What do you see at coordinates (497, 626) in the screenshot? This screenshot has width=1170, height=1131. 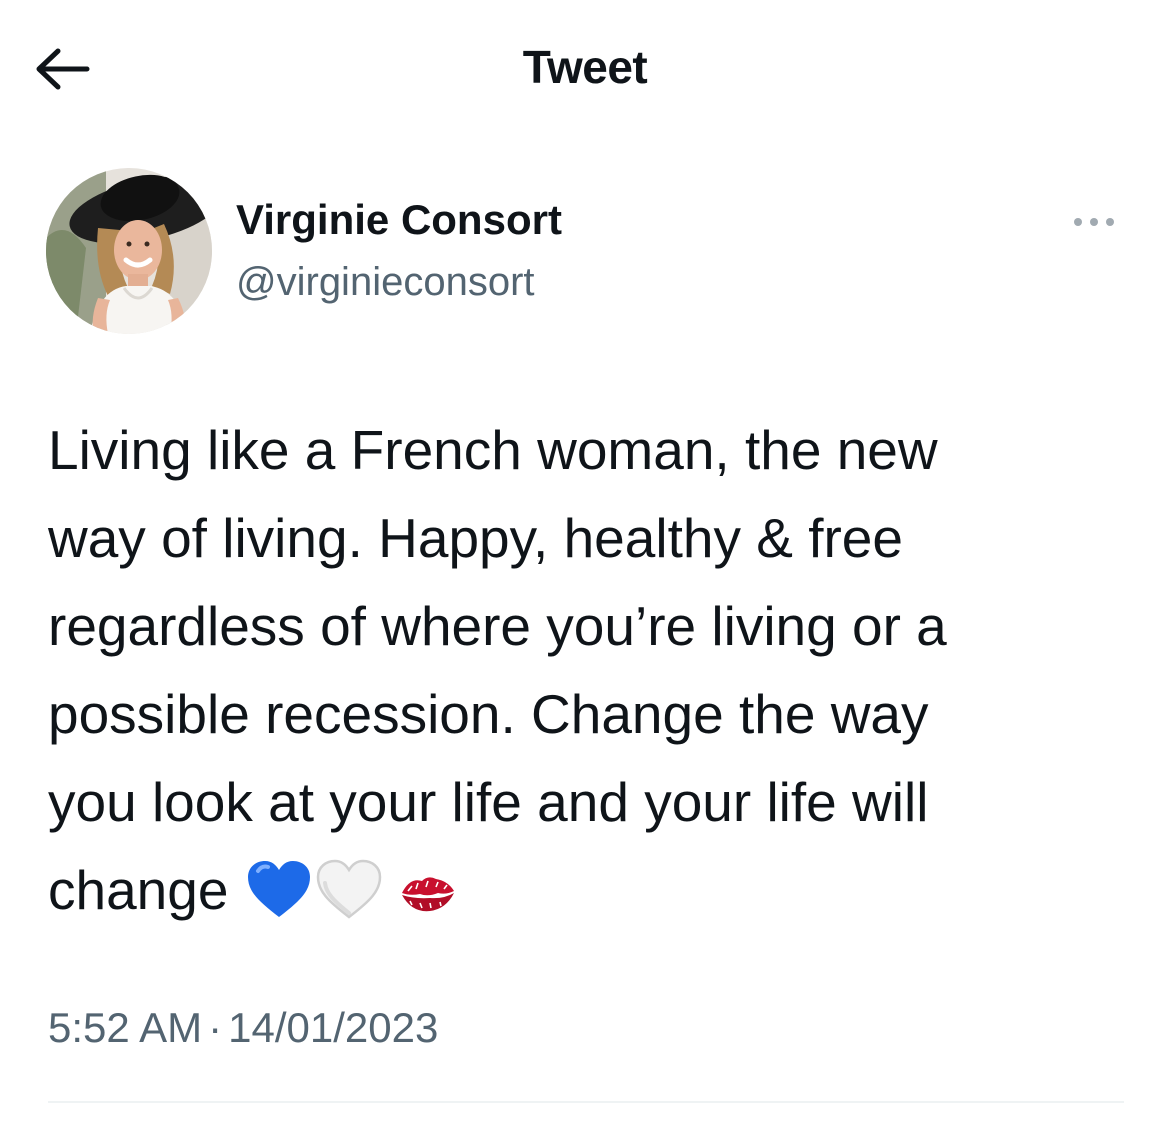 I see `tweet-line: regardless of where you’re living or a` at bounding box center [497, 626].